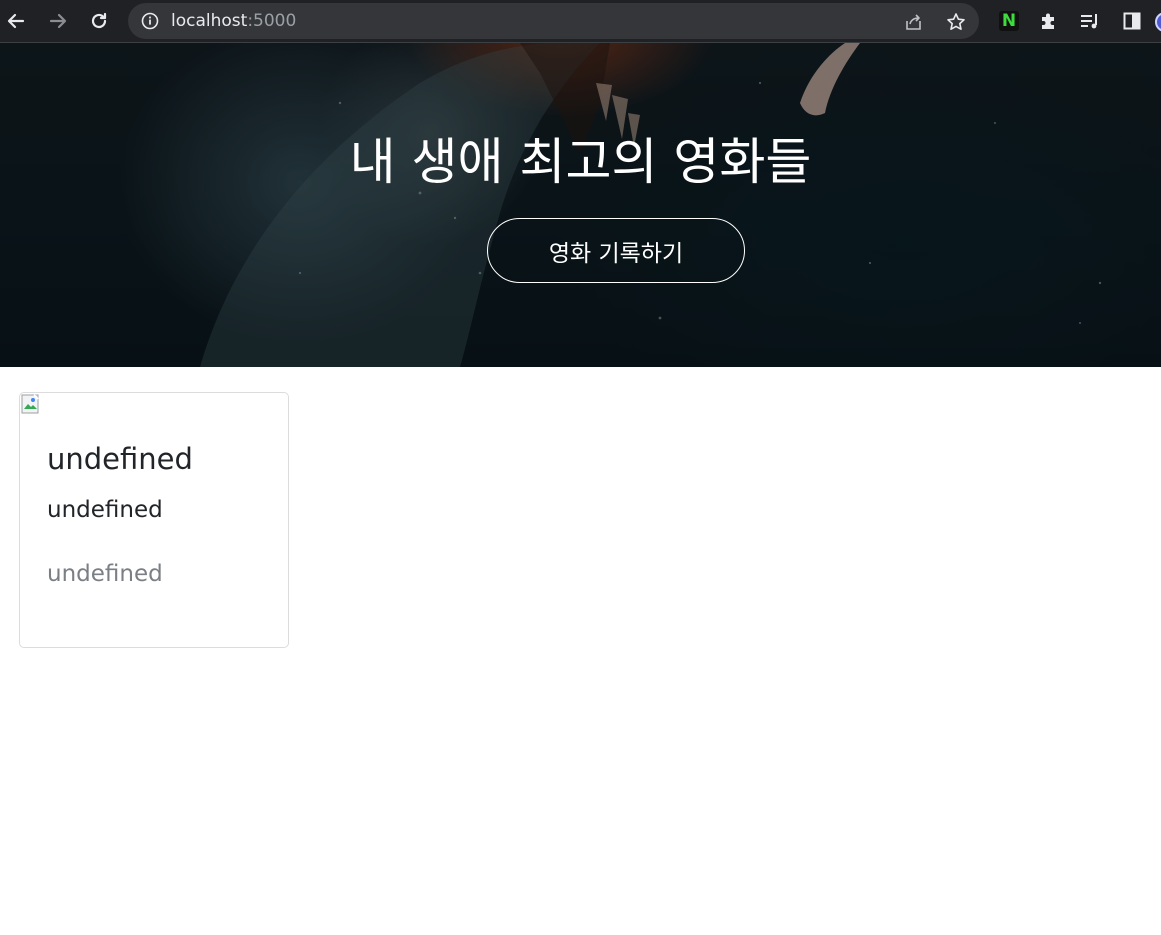 The height and width of the screenshot is (935, 1161). Describe the element at coordinates (1090, 21) in the screenshot. I see `reading-list-icon` at that location.